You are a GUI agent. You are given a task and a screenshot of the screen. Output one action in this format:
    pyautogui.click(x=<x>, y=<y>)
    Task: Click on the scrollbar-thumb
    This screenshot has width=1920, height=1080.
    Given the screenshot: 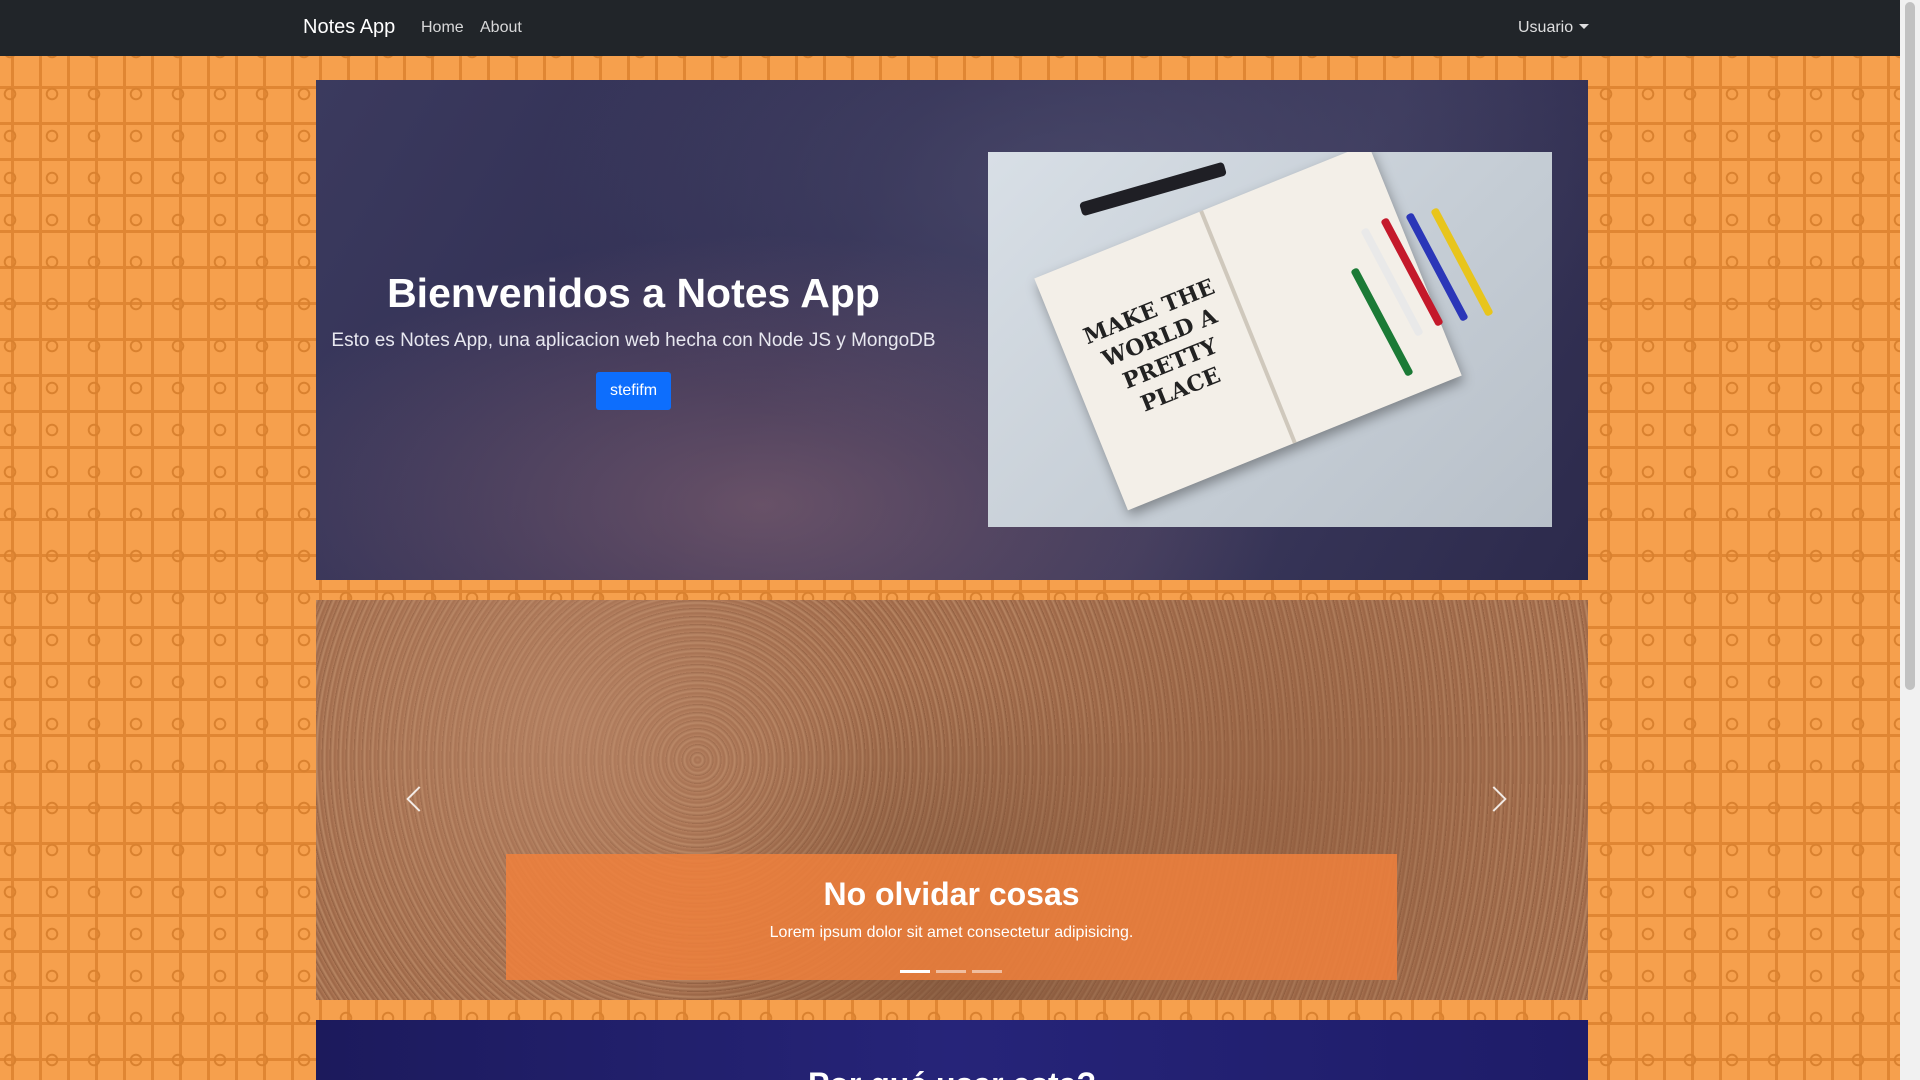 What is the action you would take?
    pyautogui.click(x=1910, y=346)
    